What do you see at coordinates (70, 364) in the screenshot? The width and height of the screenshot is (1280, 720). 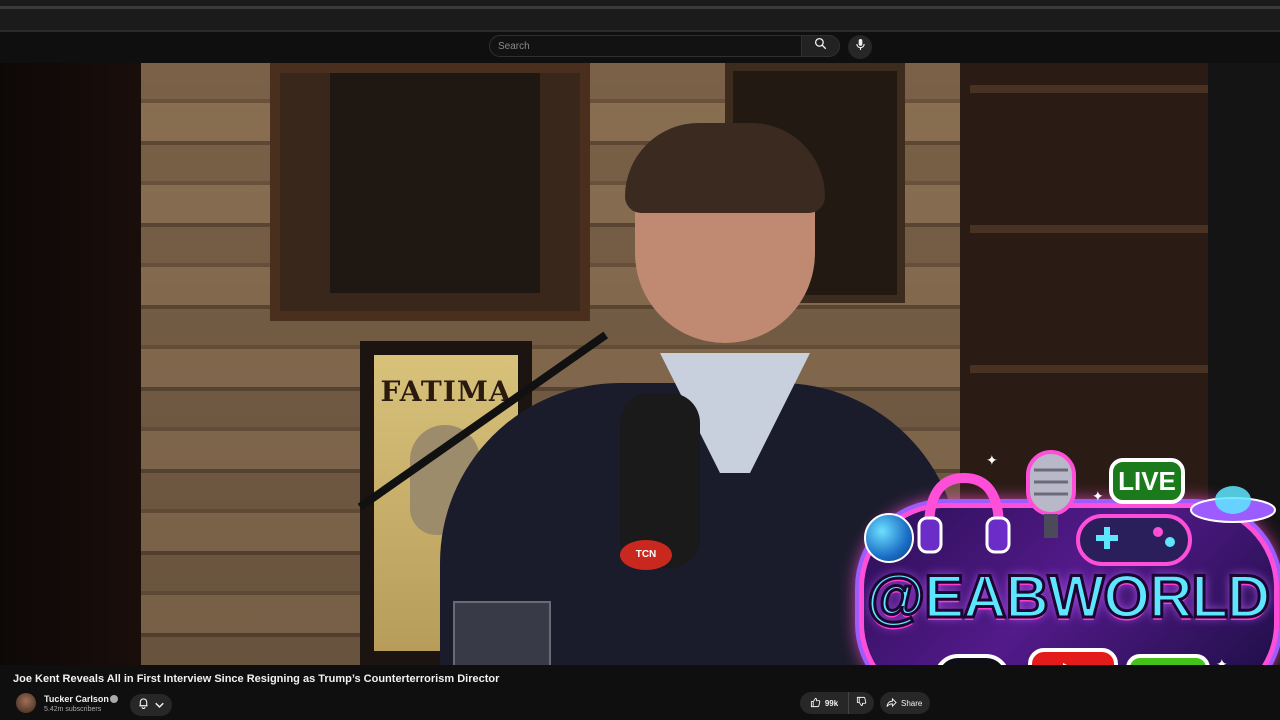 I see `video-scene-left-shadow` at bounding box center [70, 364].